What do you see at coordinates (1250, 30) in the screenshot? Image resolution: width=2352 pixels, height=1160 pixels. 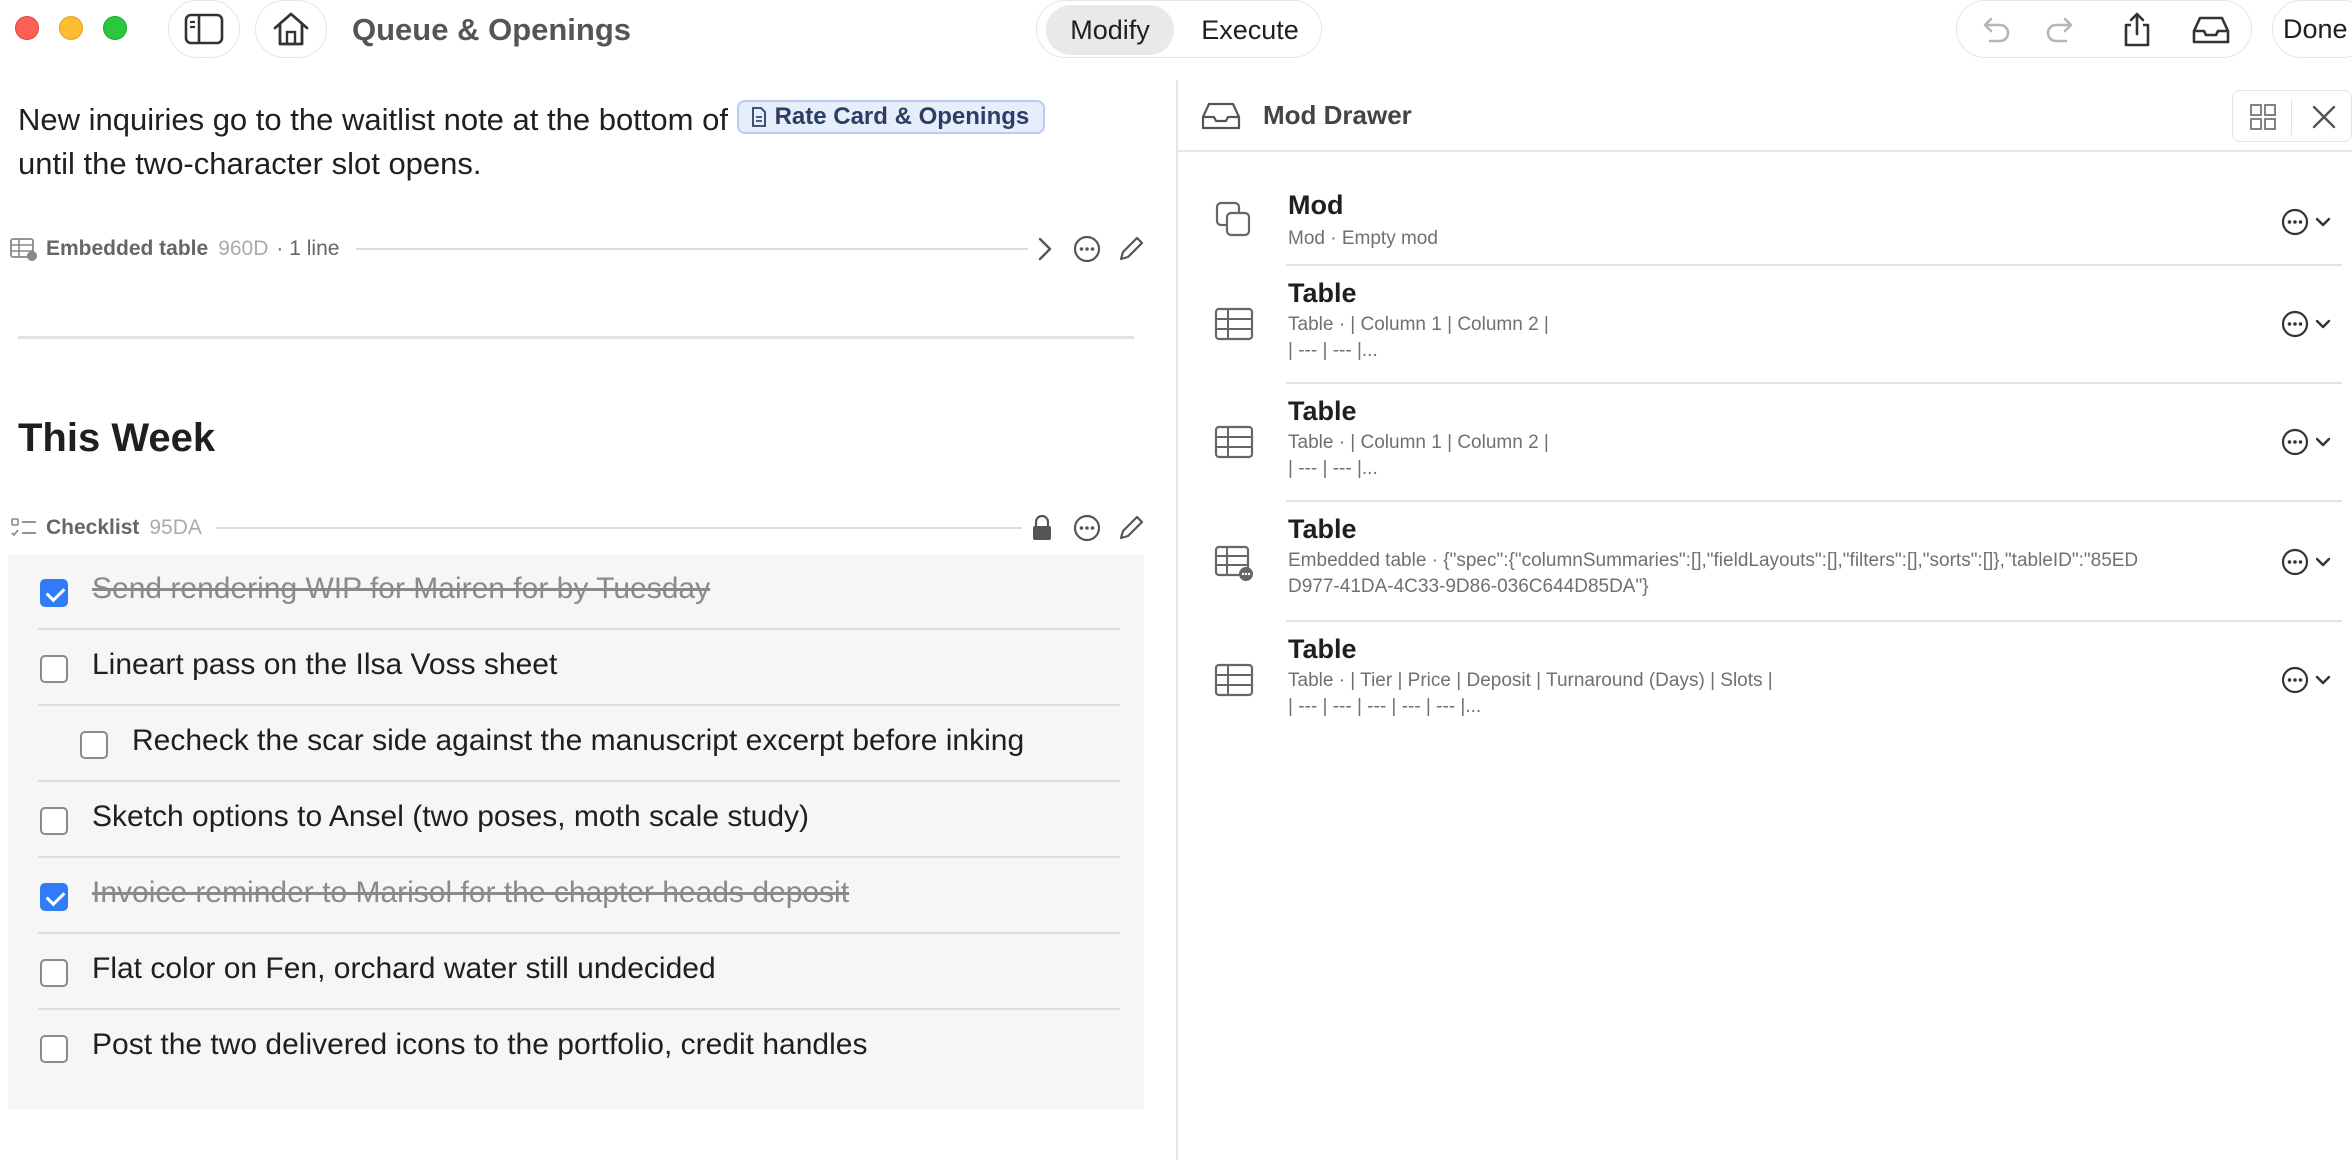 I see `tab-execute: Execute` at bounding box center [1250, 30].